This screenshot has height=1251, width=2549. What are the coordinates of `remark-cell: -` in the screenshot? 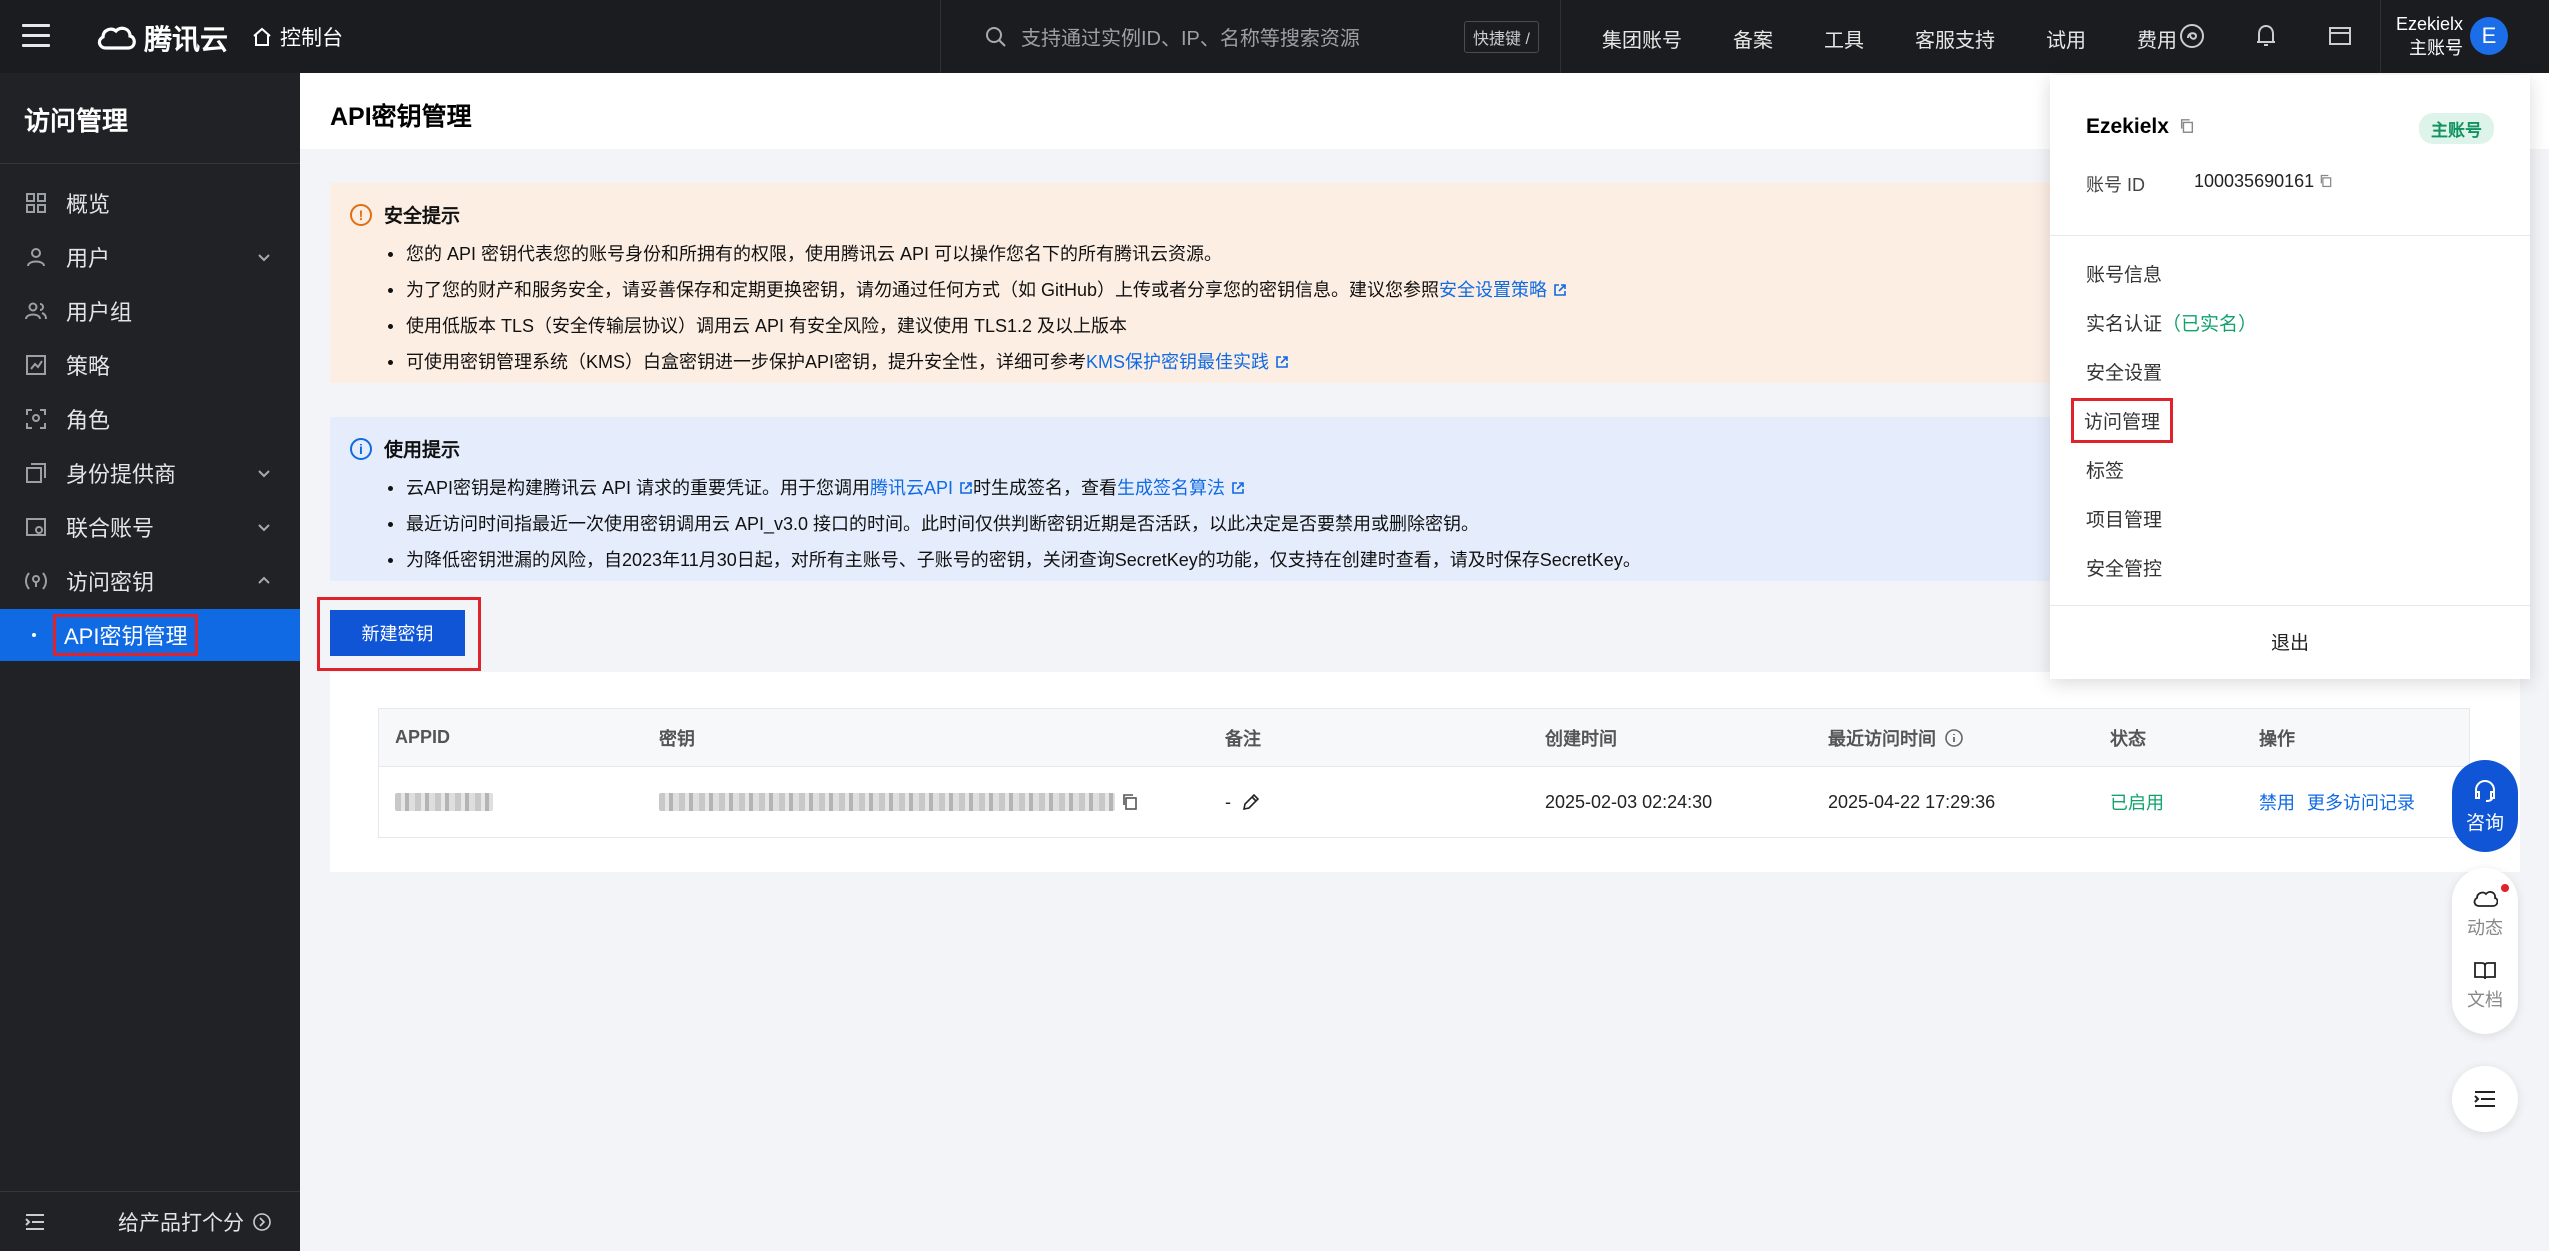 It's located at (1243, 802).